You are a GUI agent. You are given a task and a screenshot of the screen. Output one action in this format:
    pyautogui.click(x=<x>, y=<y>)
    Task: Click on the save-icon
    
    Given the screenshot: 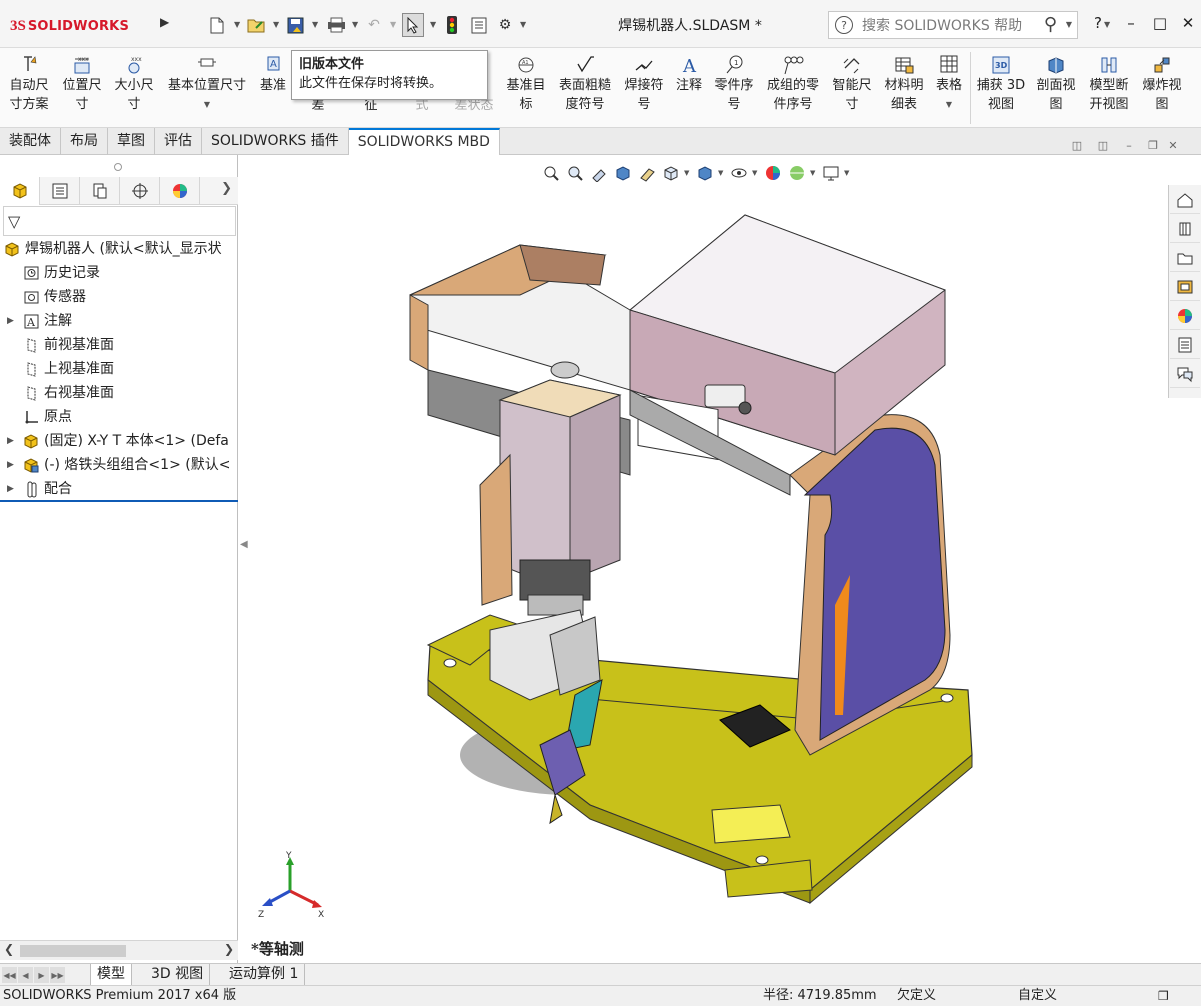 What is the action you would take?
    pyautogui.click(x=295, y=25)
    